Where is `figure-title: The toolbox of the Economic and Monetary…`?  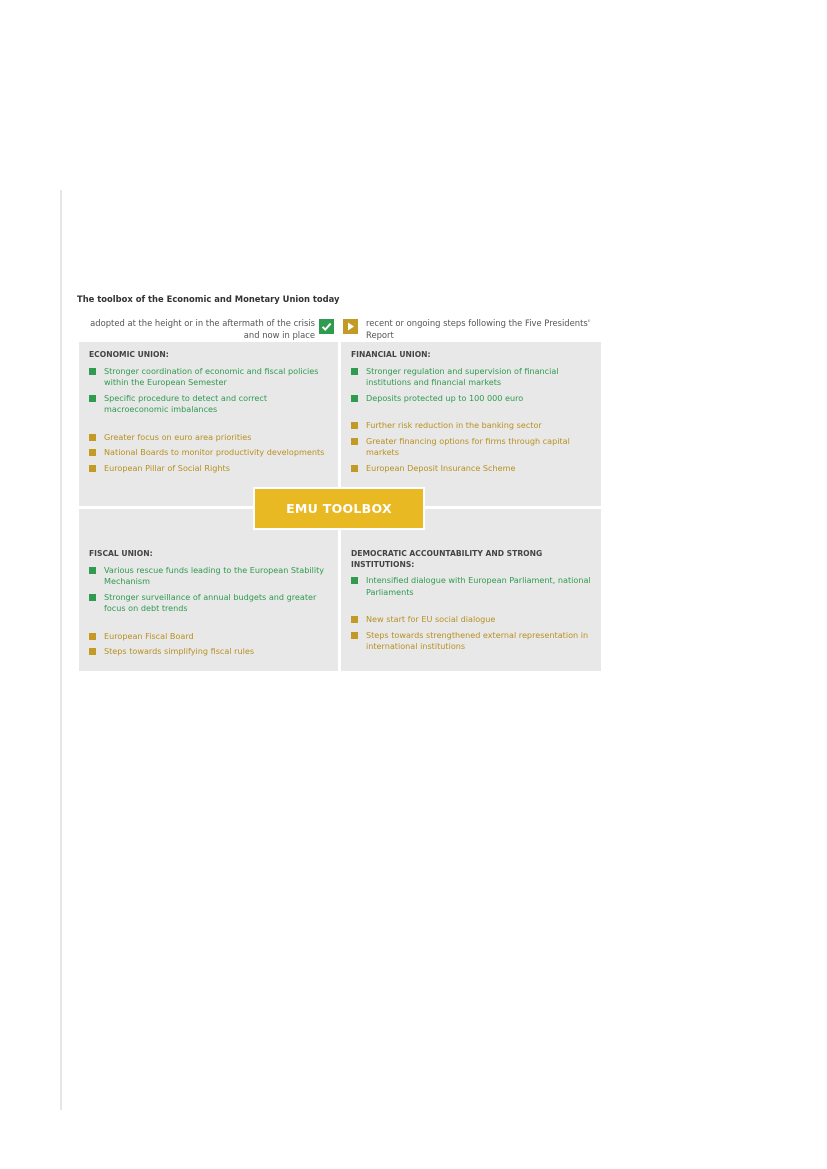
figure-title: The toolbox of the Economic and Monetary… is located at coordinates (208, 299).